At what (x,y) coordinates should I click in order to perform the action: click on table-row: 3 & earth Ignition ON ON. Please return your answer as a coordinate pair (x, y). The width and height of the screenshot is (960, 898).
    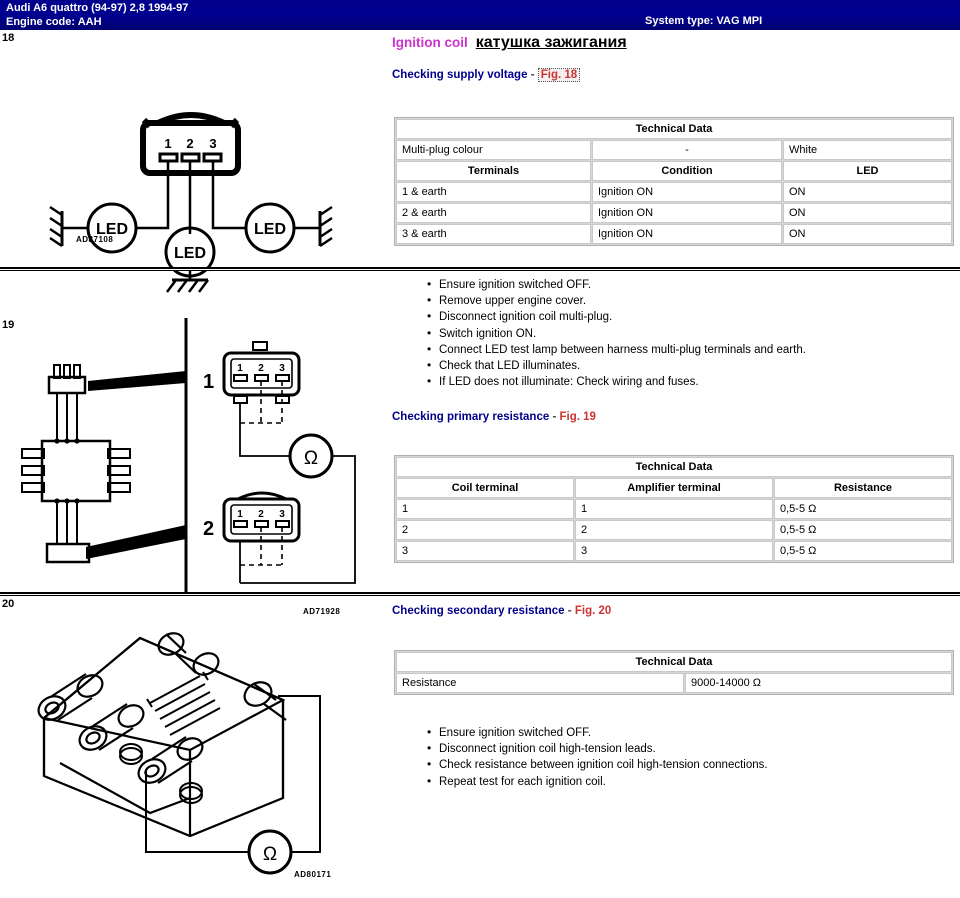
    Looking at the image, I should click on (674, 234).